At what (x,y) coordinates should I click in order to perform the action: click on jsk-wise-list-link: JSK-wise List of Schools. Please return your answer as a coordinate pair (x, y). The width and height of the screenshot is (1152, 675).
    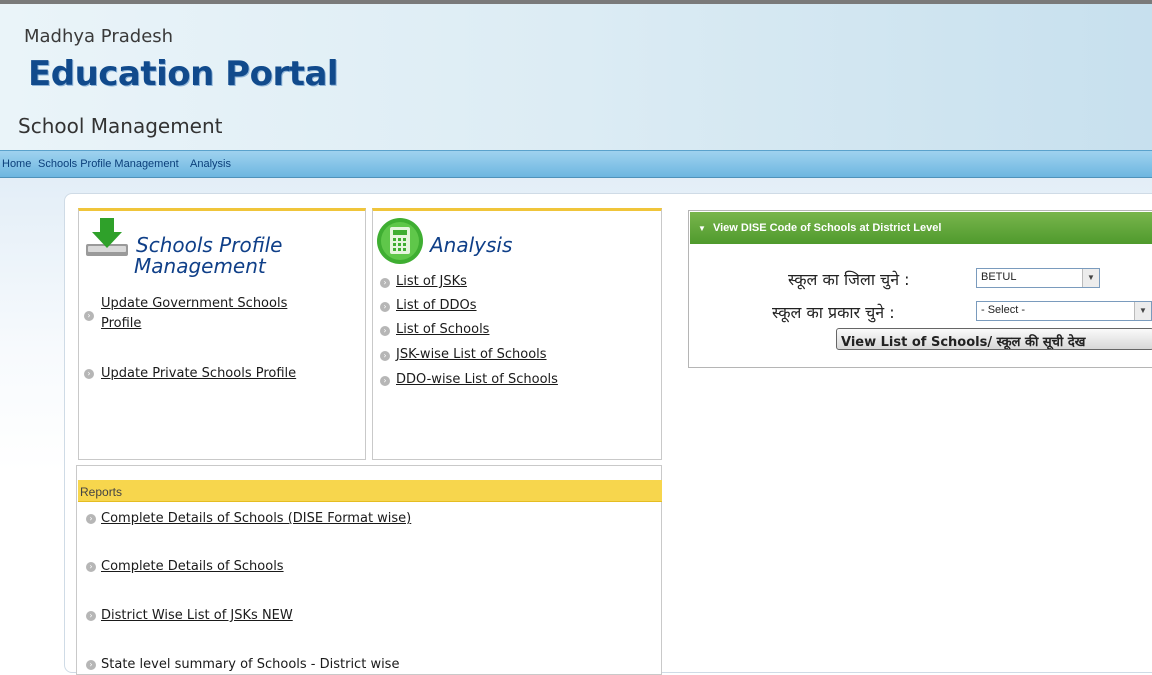
    Looking at the image, I should click on (471, 354).